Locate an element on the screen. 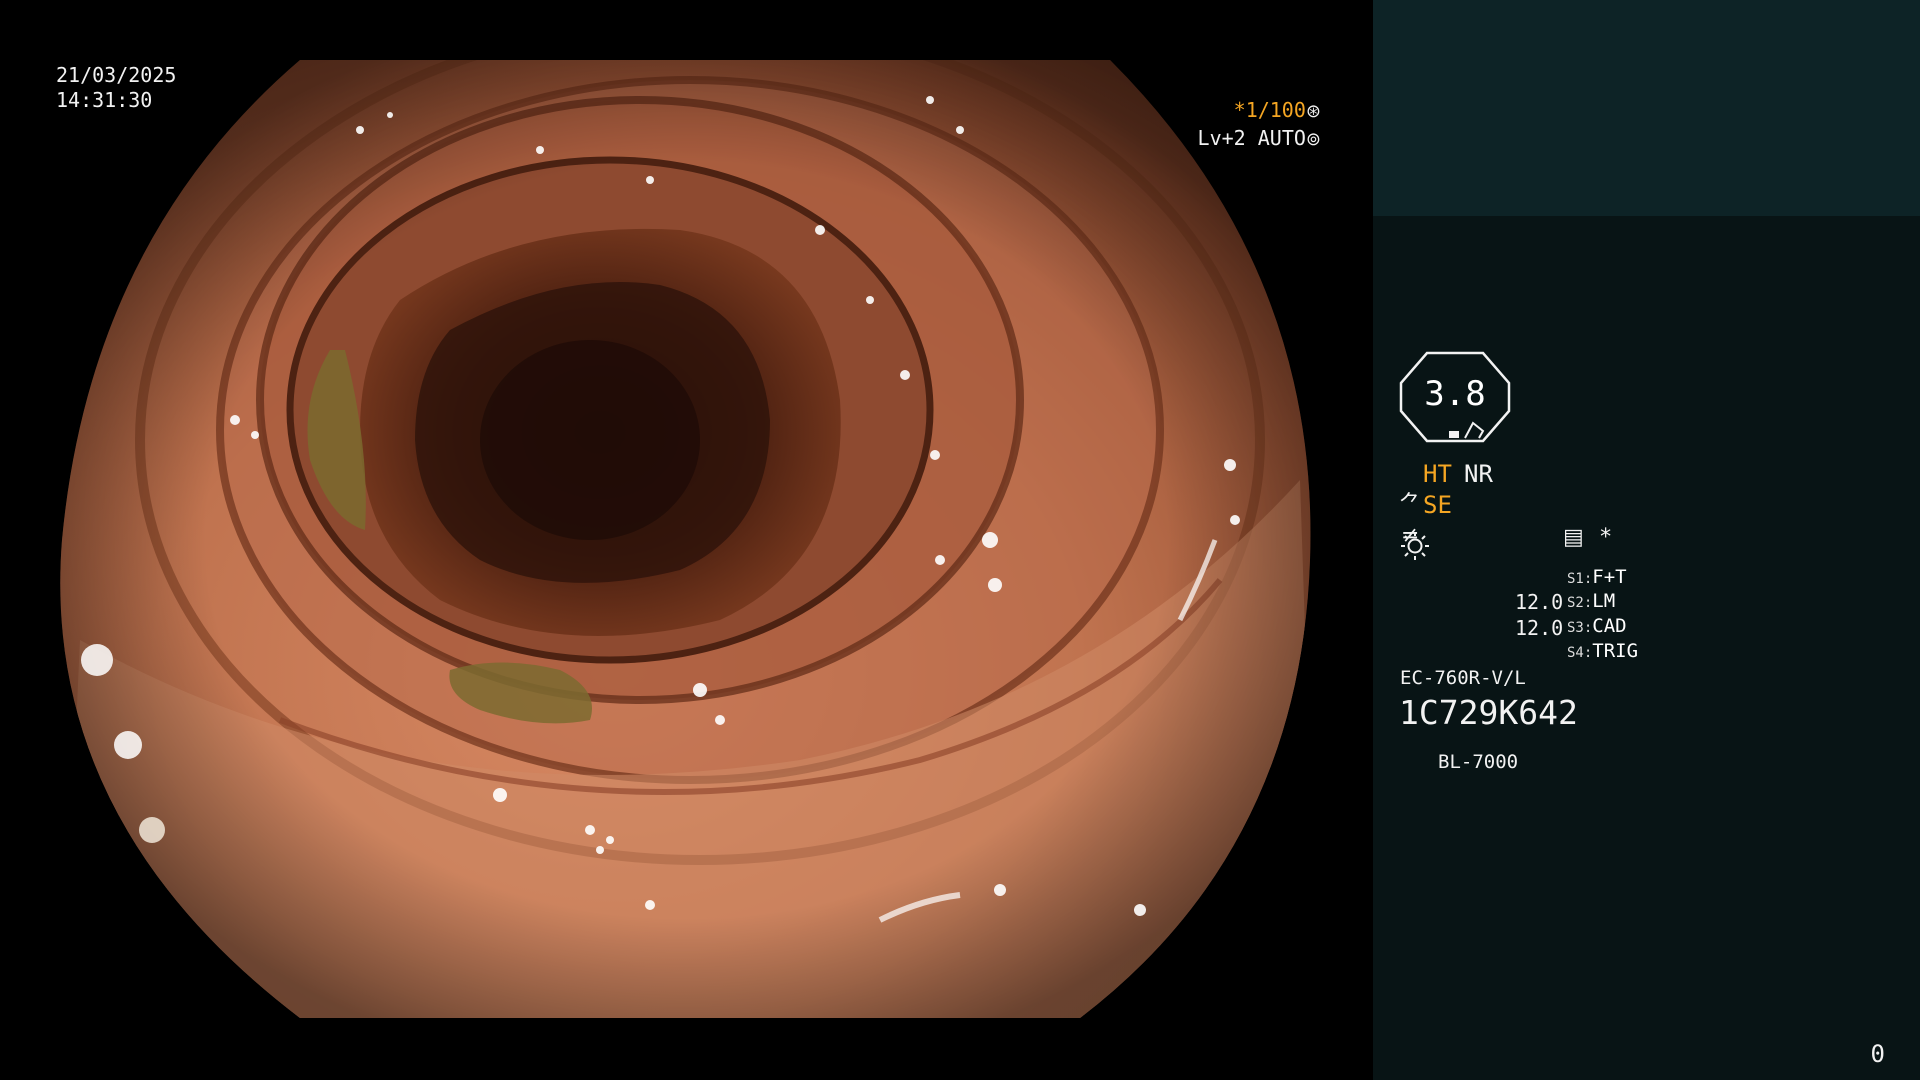 The width and height of the screenshot is (1920, 1080). structure-enhance-icon: ⺈ is located at coordinates (1410, 504).